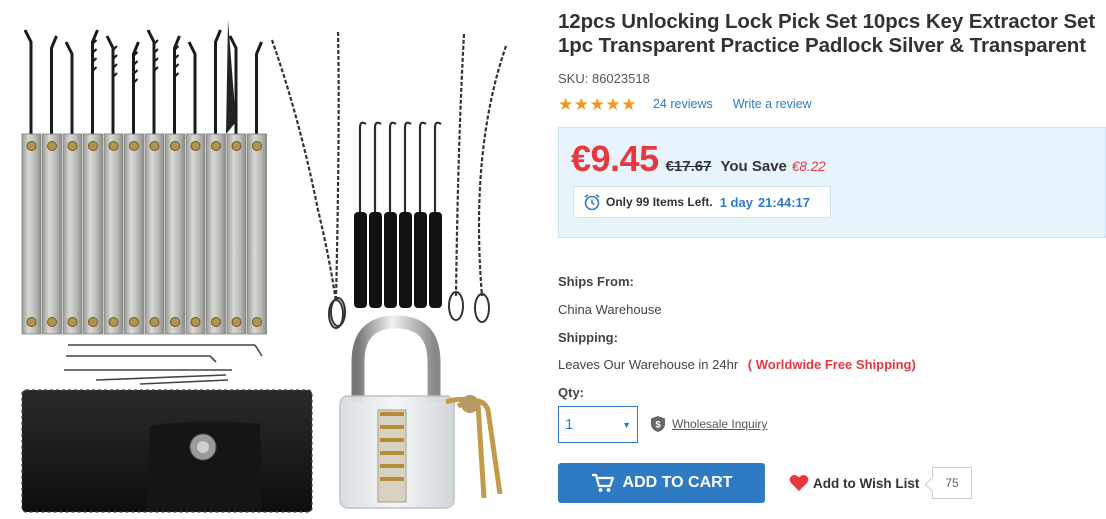 The height and width of the screenshot is (519, 1106). Describe the element at coordinates (831, 364) in the screenshot. I see `free-shipping-note: ( Worldwide Free Shipping)` at that location.